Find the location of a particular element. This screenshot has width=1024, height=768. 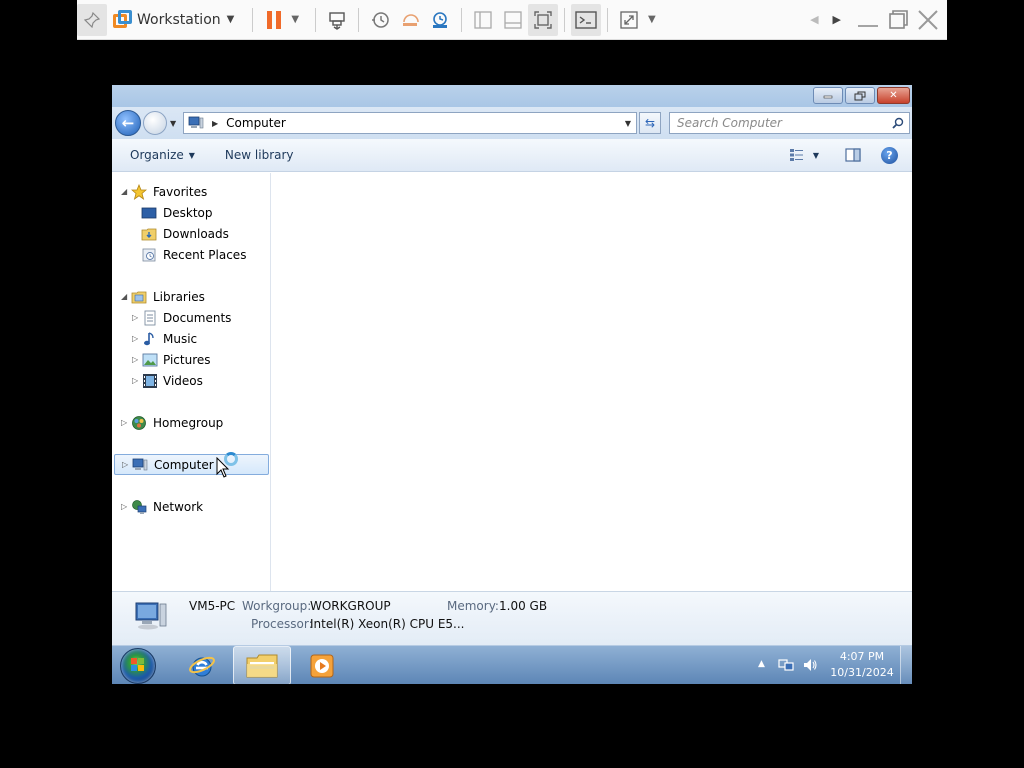

nav-item-homegroup: ▷ Homegroup is located at coordinates (191, 422).